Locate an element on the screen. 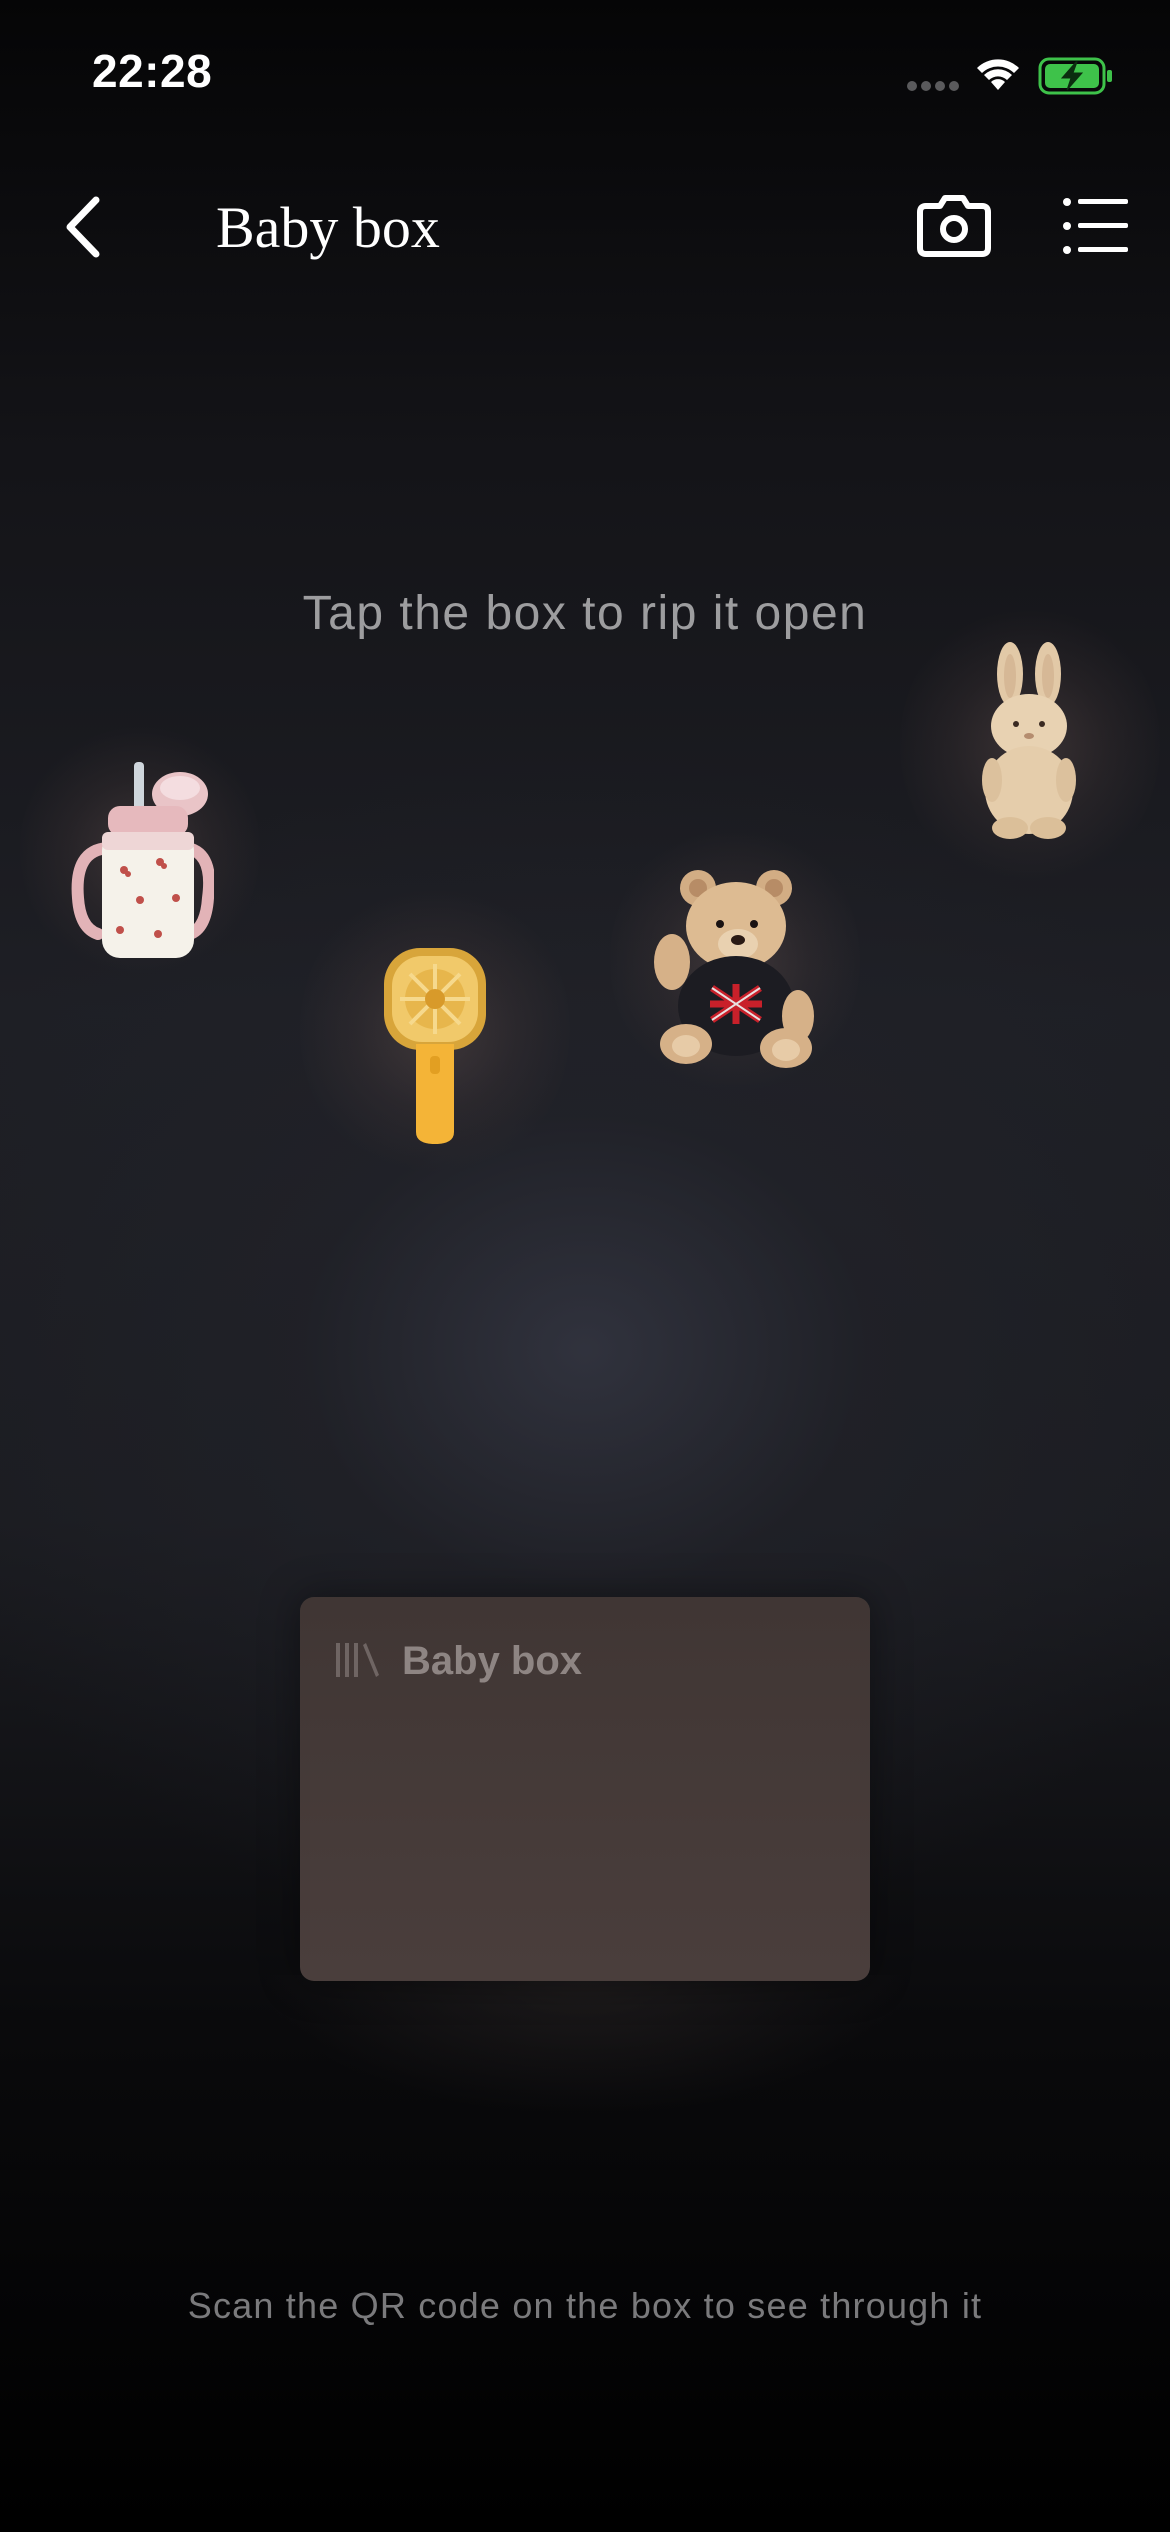 This screenshot has height=2532, width=1170. list-menu-button is located at coordinates (1096, 226).